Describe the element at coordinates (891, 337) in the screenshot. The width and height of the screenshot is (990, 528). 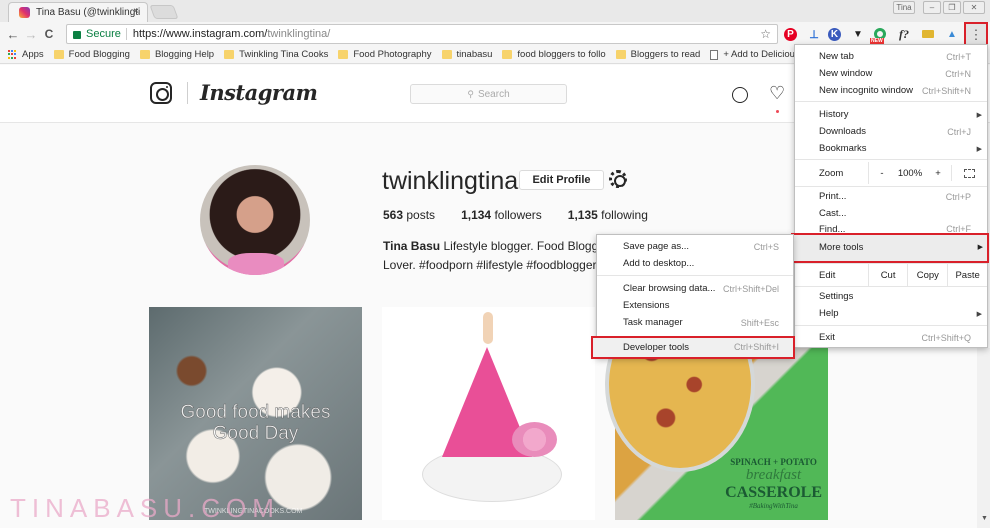
I see `menu-item-exit: Exit Ctrl+Shift+Q` at that location.